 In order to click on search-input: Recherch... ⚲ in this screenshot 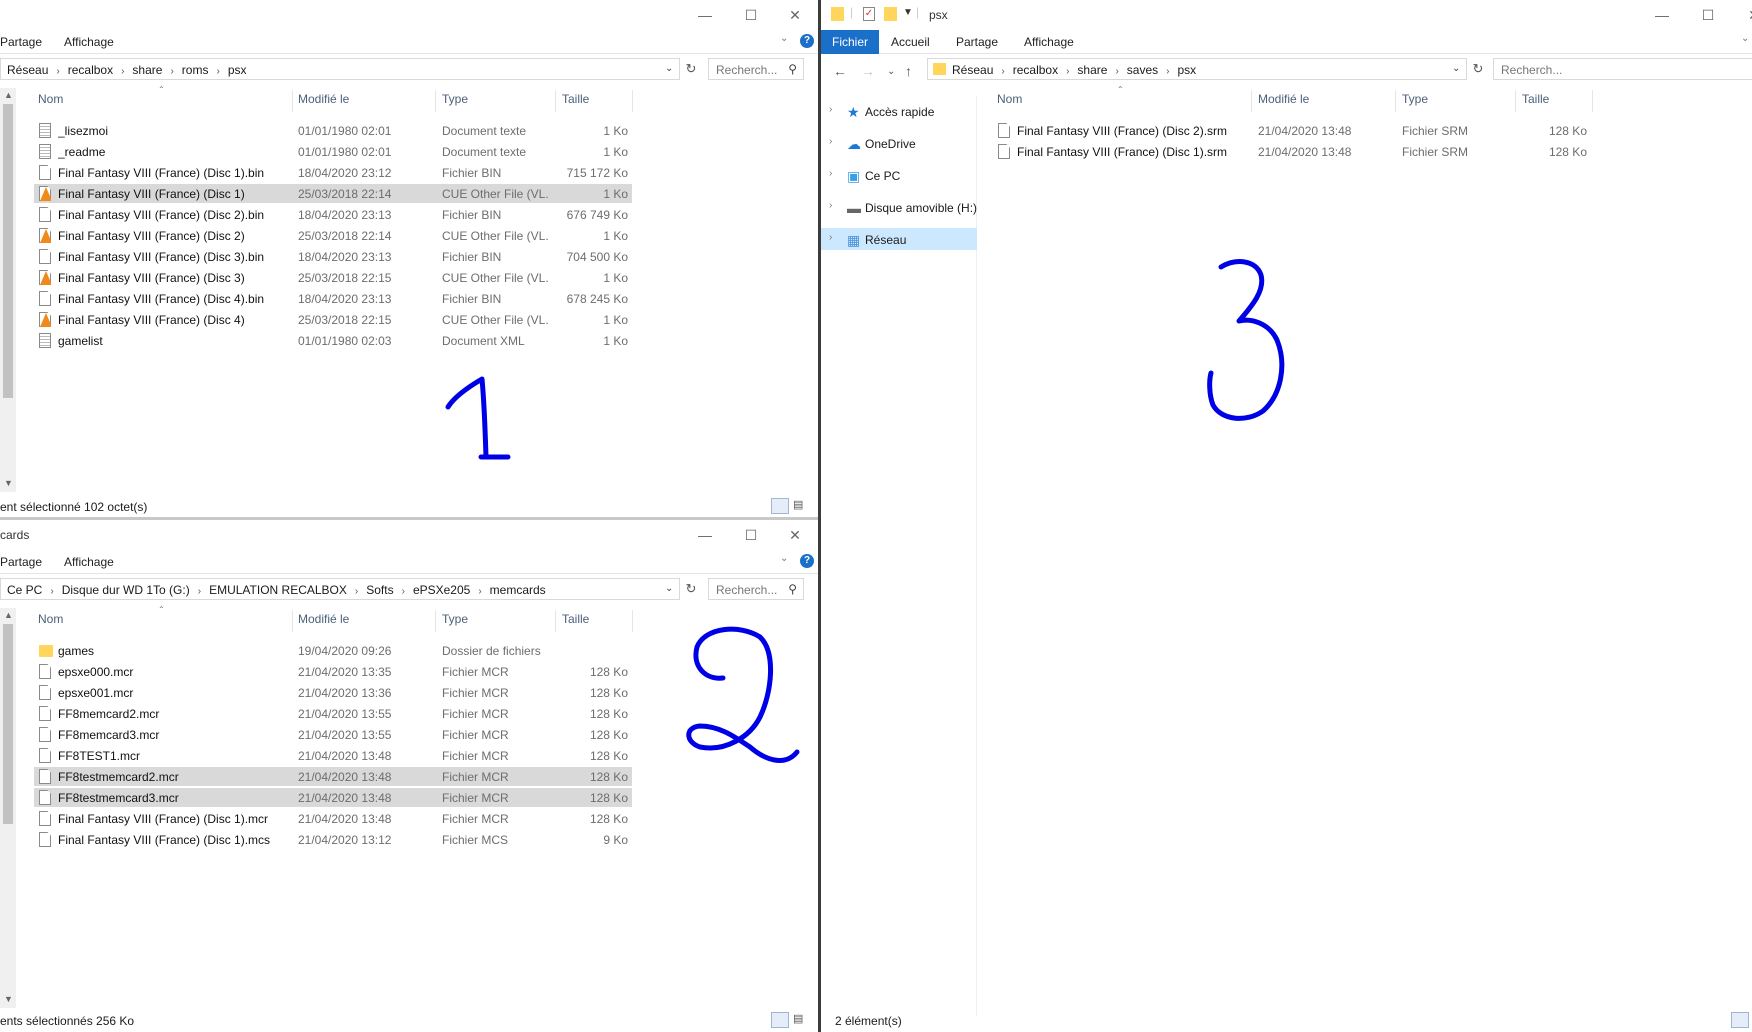, I will do `click(756, 69)`.